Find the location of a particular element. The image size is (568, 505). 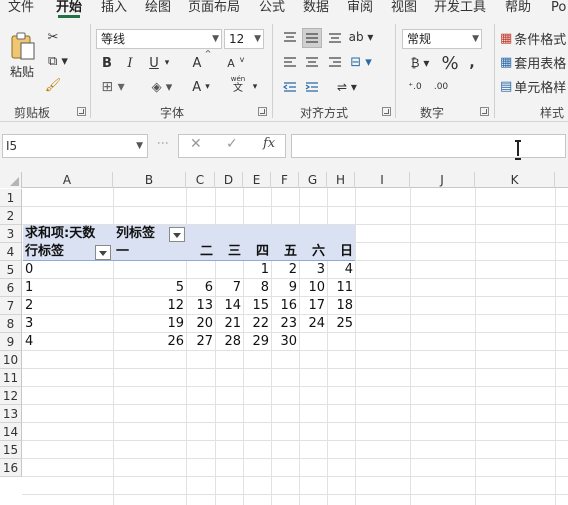

row-header-4: 4 is located at coordinates (11, 252).